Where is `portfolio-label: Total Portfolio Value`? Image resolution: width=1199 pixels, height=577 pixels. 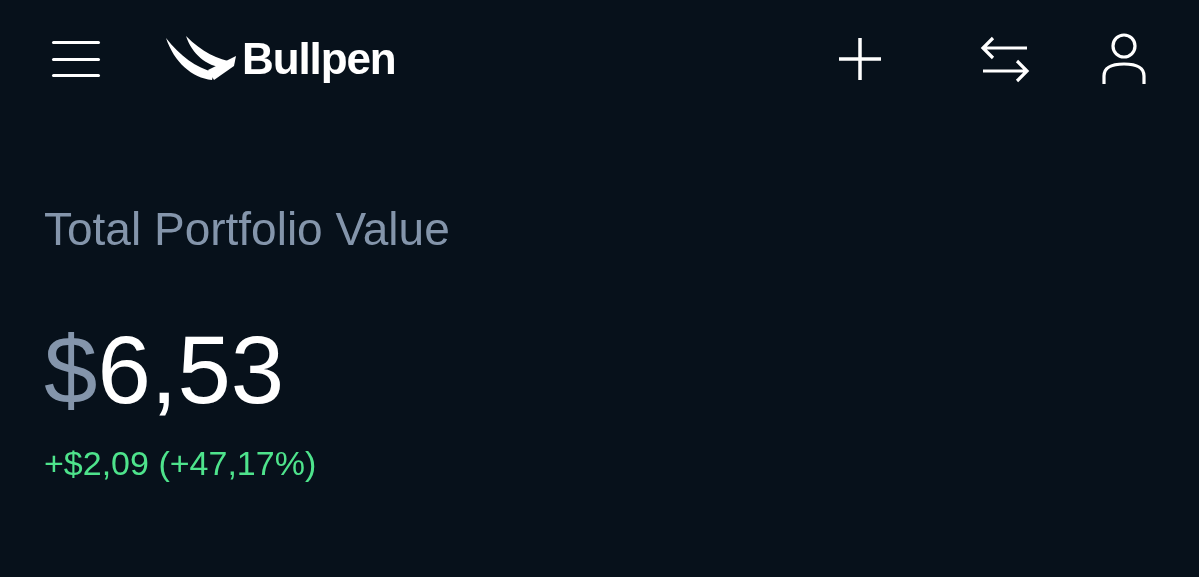 portfolio-label: Total Portfolio Value is located at coordinates (247, 229).